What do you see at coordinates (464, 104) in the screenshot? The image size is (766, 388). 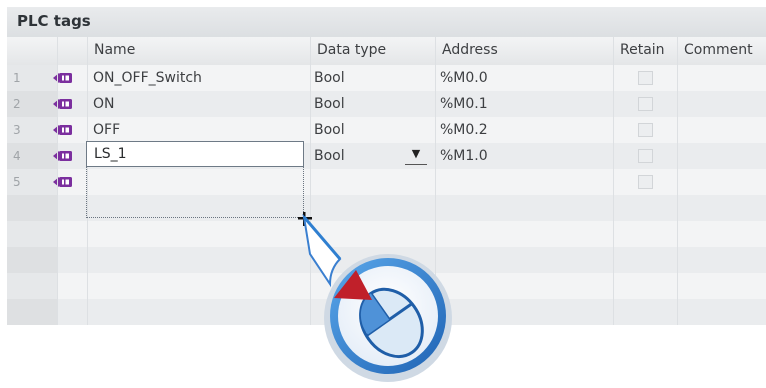 I see `tag-address: %M0.1` at bounding box center [464, 104].